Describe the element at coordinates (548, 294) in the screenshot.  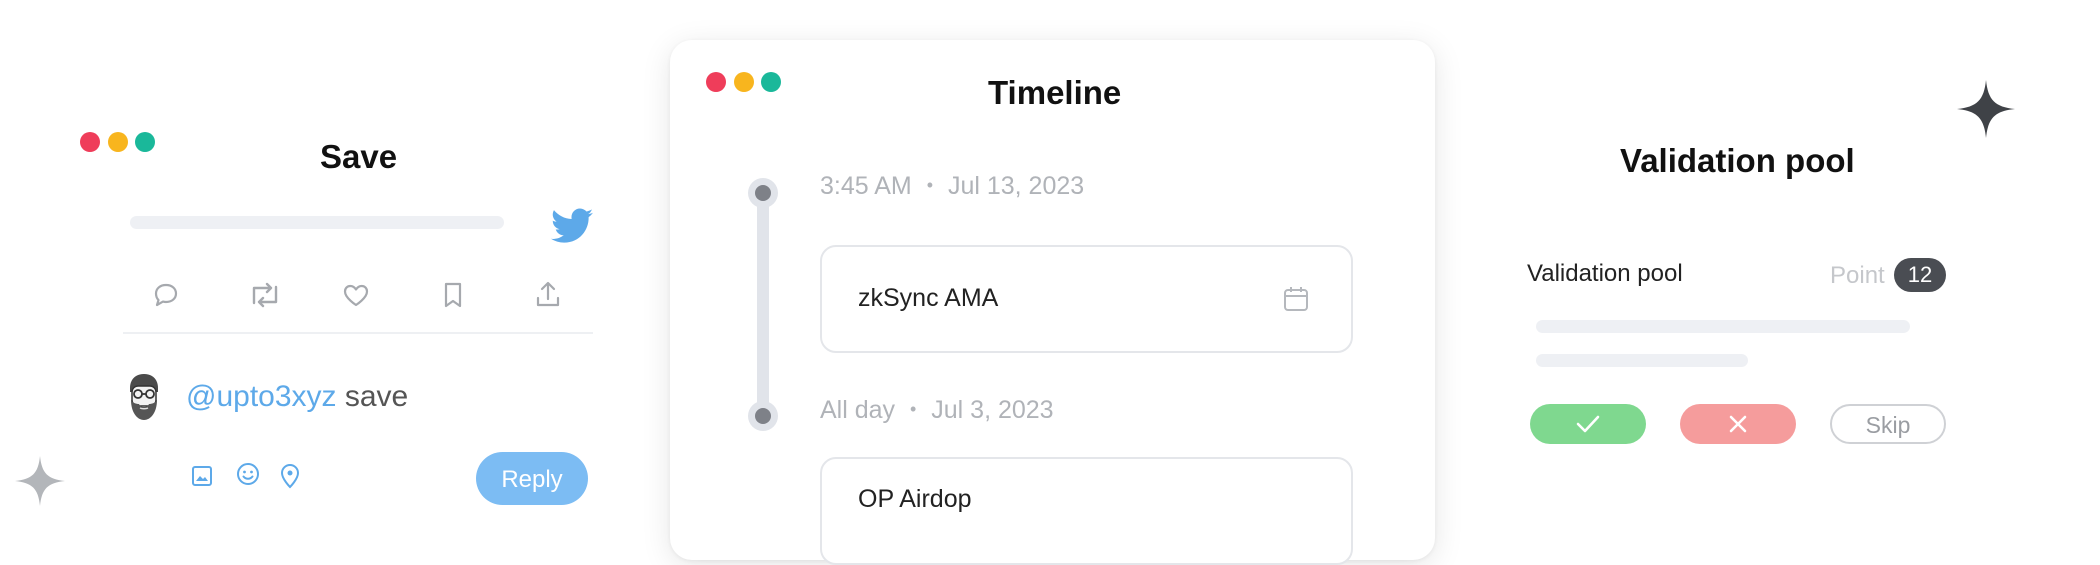
I see `share-icon` at that location.